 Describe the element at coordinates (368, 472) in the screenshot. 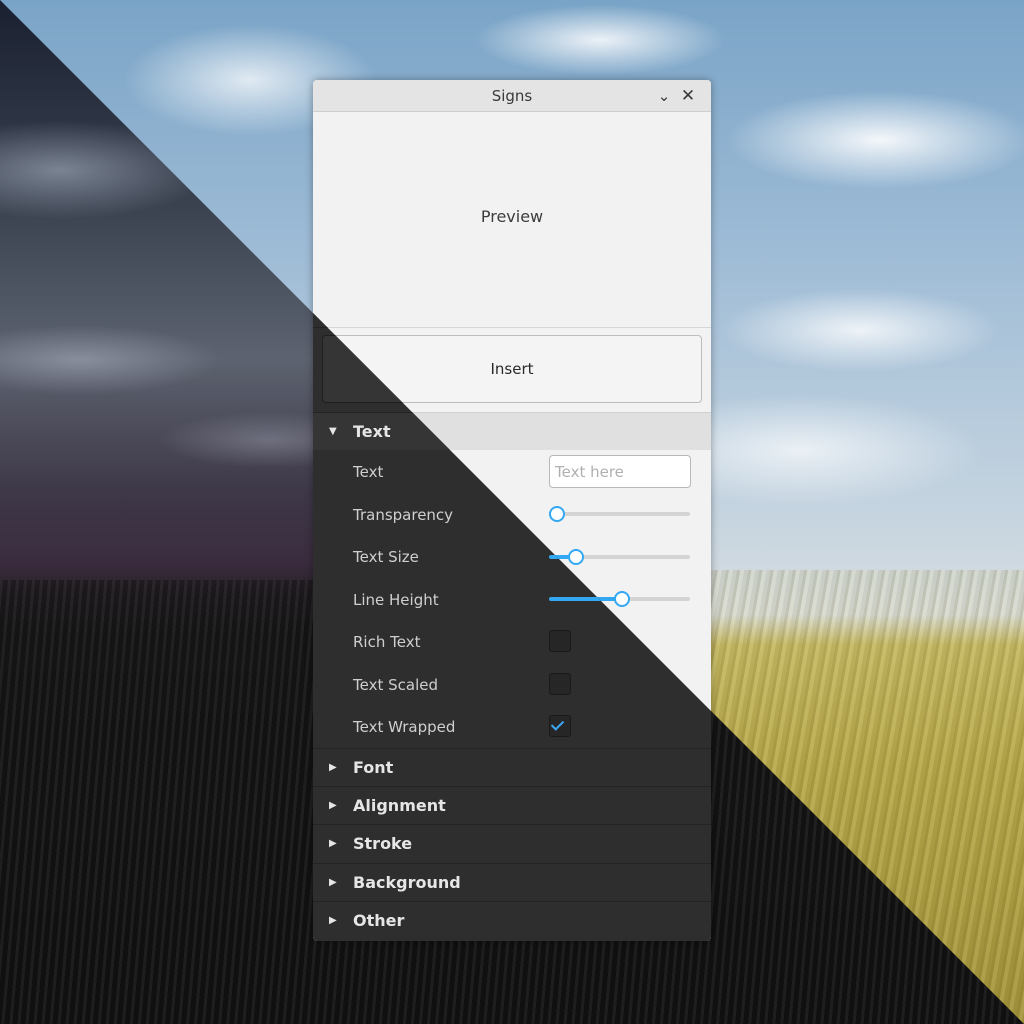

I see `text-property-label: Text` at that location.